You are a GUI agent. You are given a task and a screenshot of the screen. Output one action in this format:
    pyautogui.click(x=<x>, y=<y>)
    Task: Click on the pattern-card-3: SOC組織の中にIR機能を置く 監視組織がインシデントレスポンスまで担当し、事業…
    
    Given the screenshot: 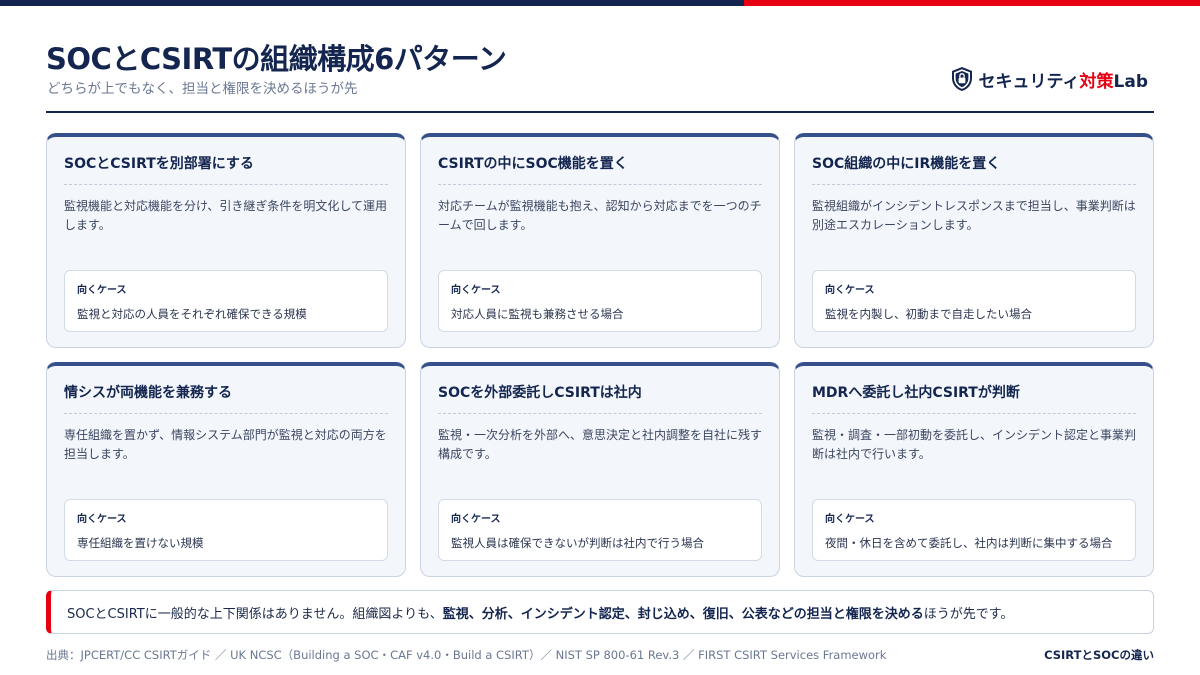 What is the action you would take?
    pyautogui.click(x=974, y=240)
    